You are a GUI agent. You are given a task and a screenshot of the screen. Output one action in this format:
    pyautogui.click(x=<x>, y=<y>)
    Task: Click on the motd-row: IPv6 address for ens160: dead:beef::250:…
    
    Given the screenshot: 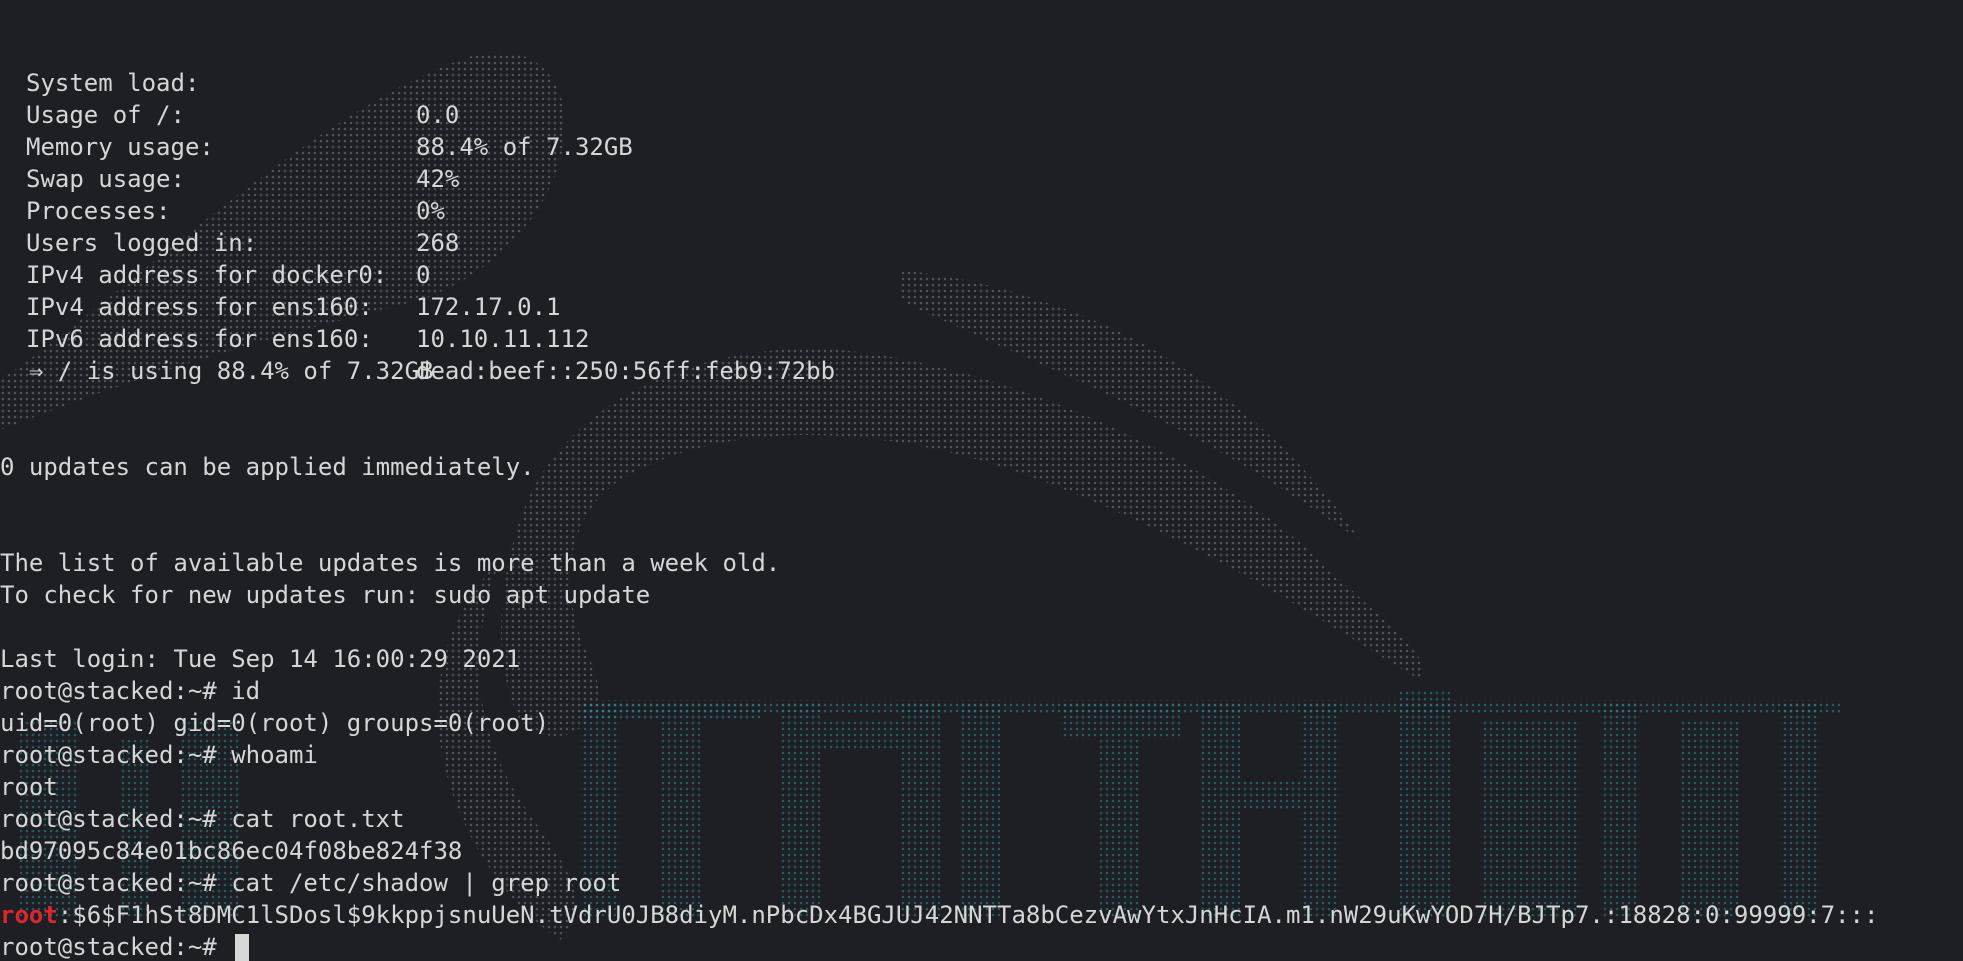 What is the action you would take?
    pyautogui.click(x=417, y=338)
    